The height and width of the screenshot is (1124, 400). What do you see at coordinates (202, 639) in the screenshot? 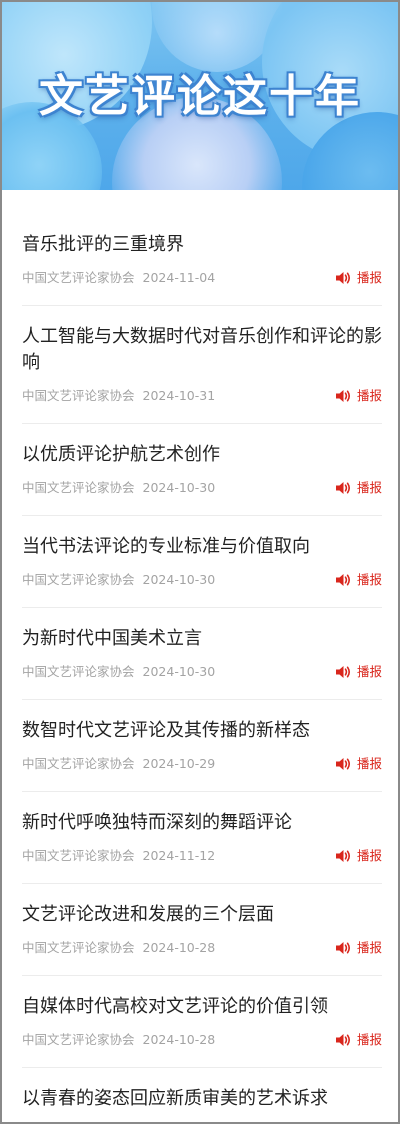
I see `article-title: 为新时代中国美术立言` at bounding box center [202, 639].